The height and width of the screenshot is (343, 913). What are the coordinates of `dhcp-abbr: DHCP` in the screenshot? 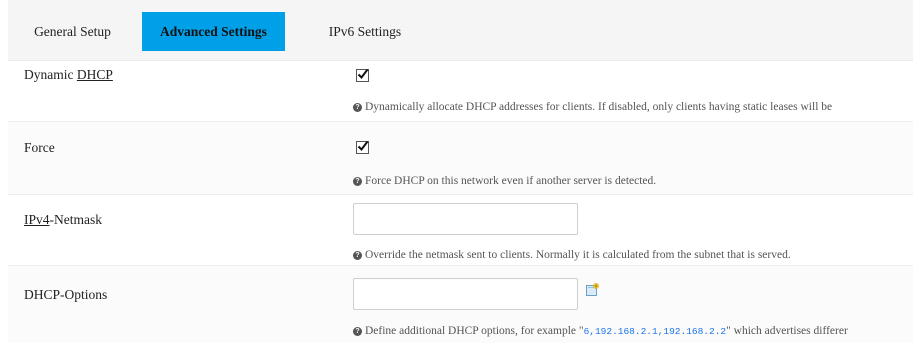 It's located at (94, 74).